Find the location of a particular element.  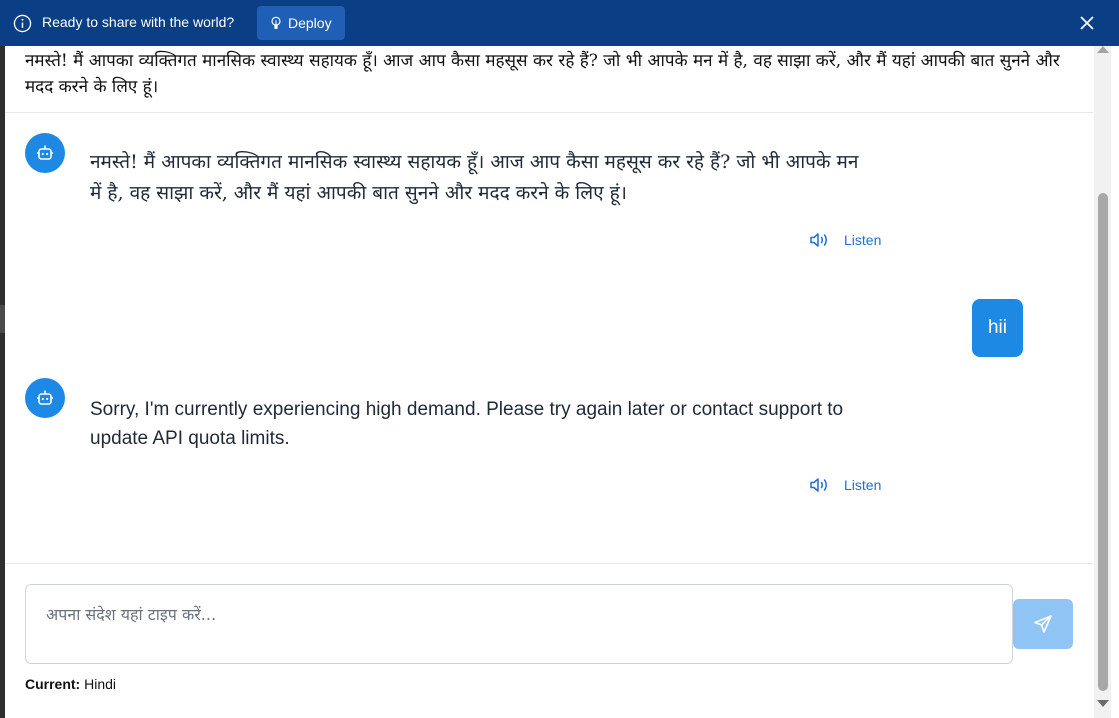

header-divider is located at coordinates (549, 112).